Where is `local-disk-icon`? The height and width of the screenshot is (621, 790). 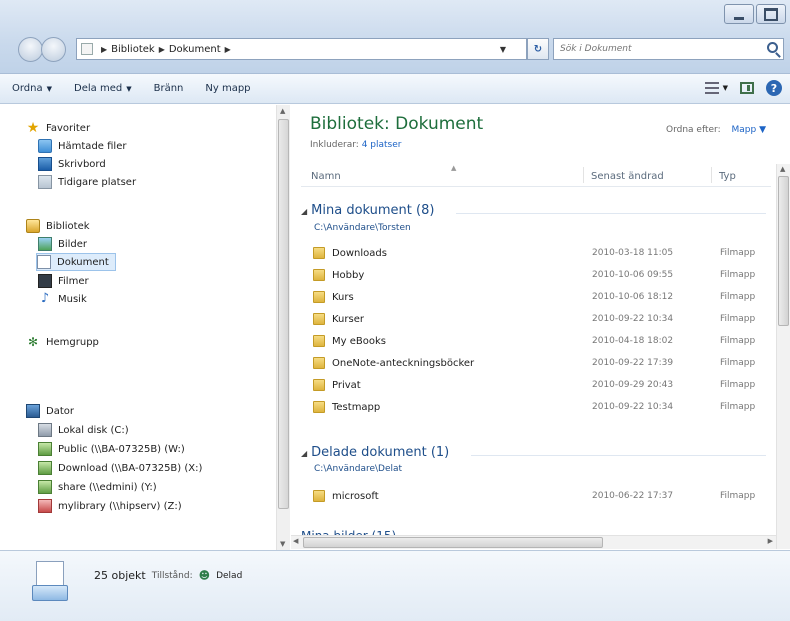 local-disk-icon is located at coordinates (45, 430).